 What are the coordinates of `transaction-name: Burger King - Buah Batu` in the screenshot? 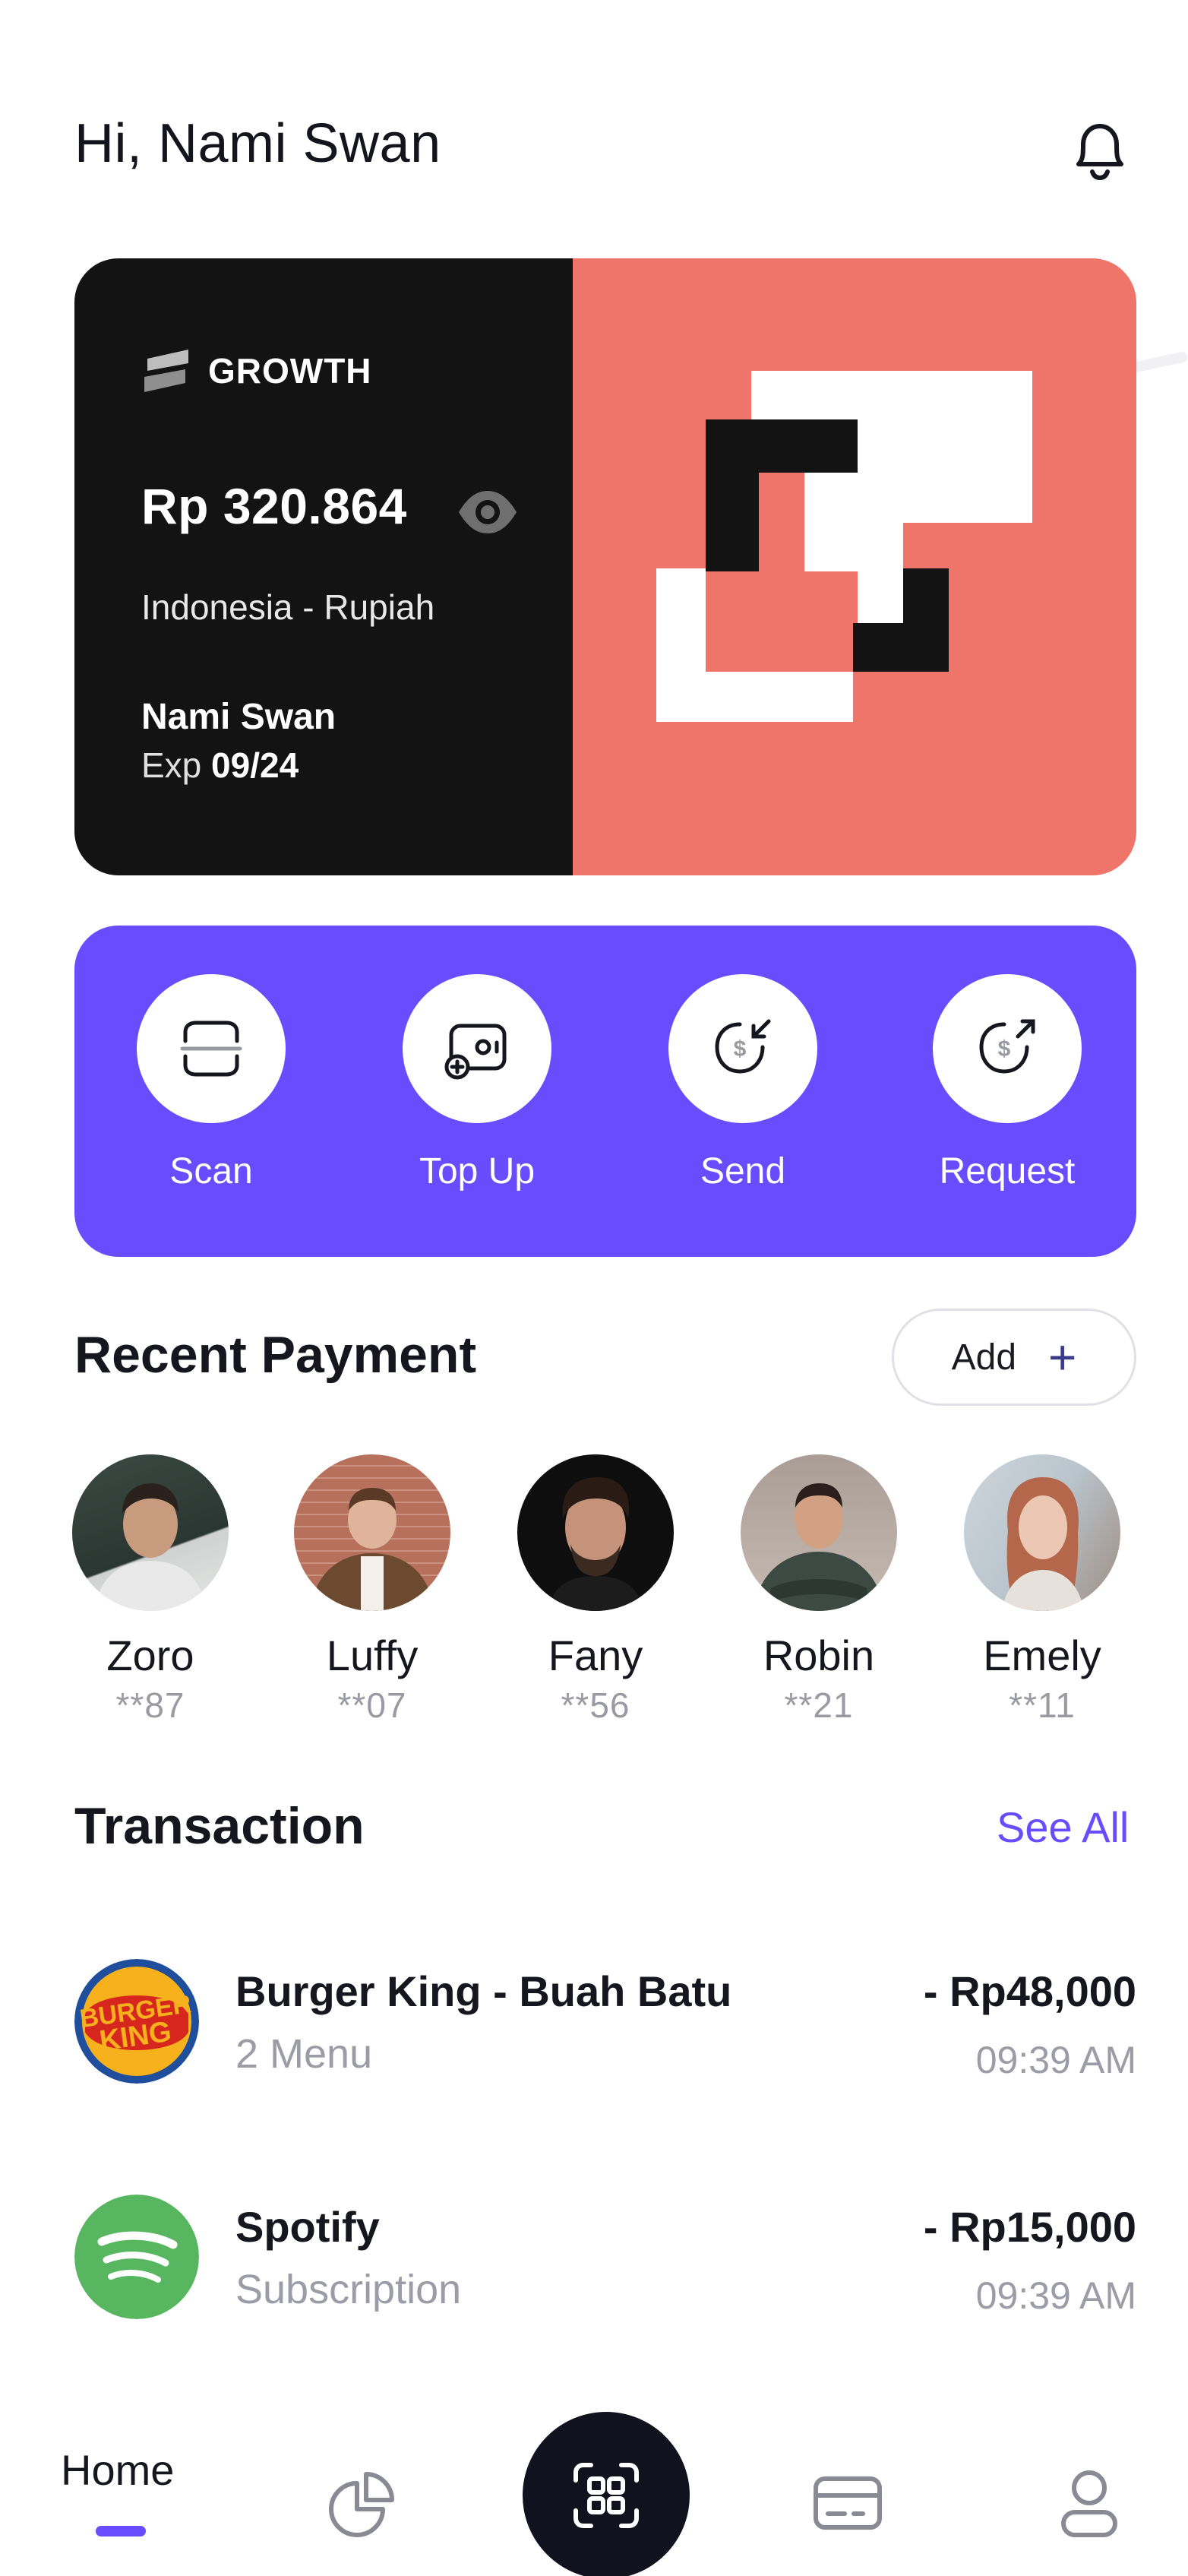 It's located at (483, 1991).